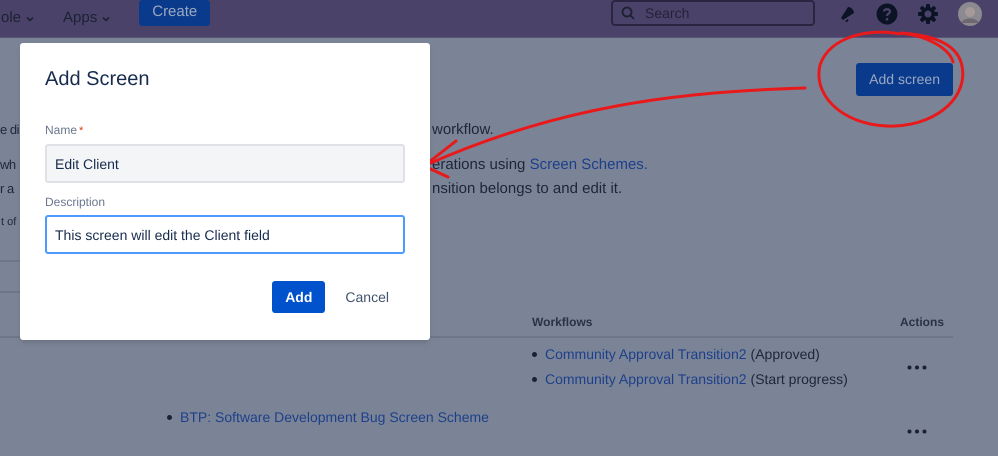 This screenshot has width=998, height=456. What do you see at coordinates (98, 79) in the screenshot?
I see `dialog-title: Add Screen` at bounding box center [98, 79].